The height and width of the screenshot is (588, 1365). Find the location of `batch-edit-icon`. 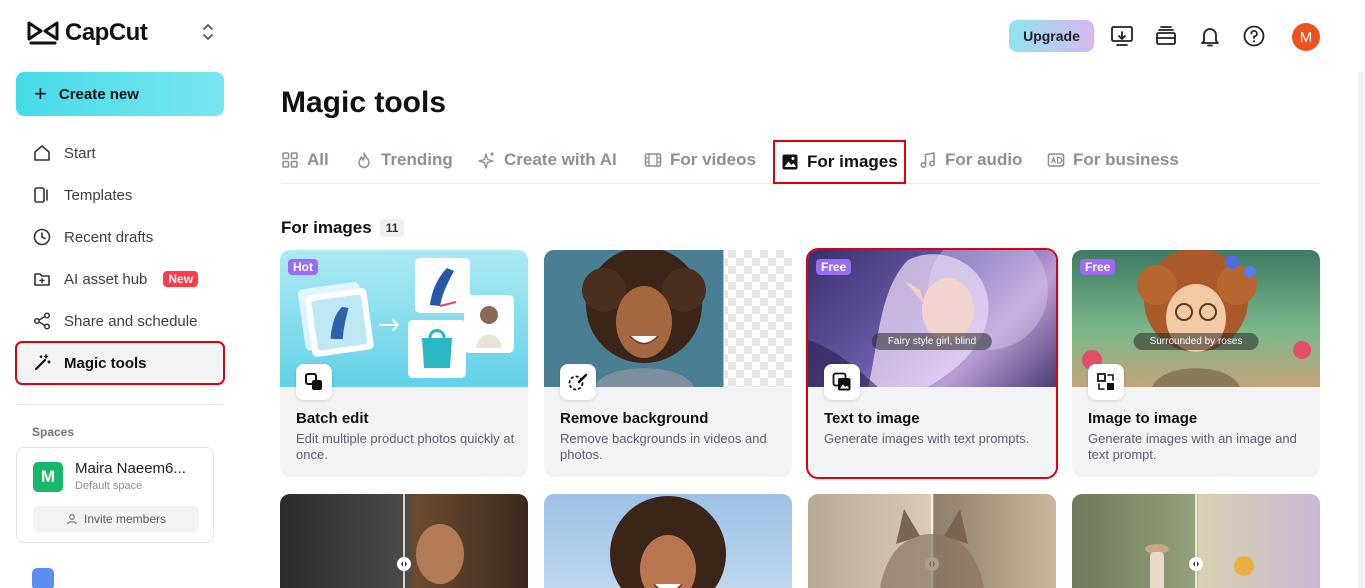

batch-edit-icon is located at coordinates (314, 382).